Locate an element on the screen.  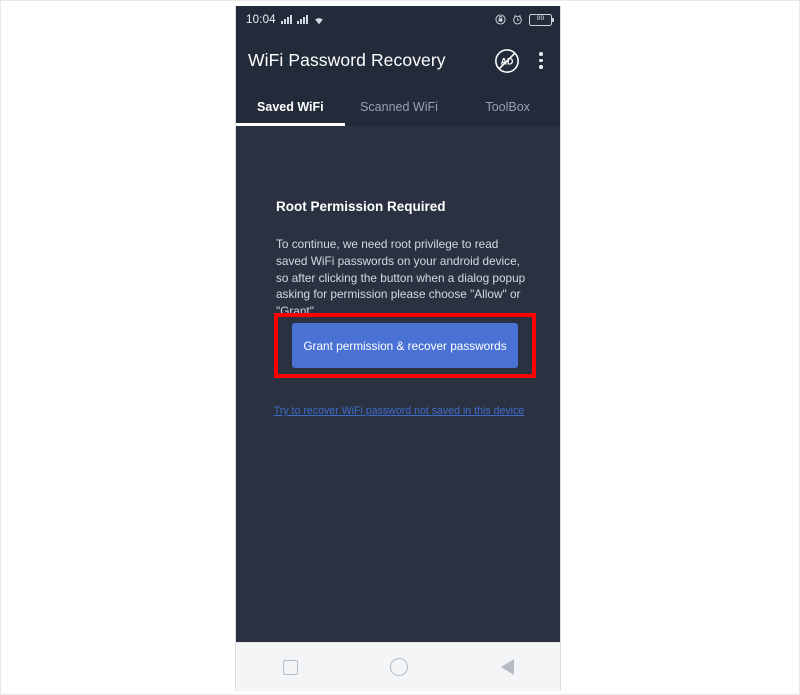
status-bar-right: 89 is located at coordinates (524, 19).